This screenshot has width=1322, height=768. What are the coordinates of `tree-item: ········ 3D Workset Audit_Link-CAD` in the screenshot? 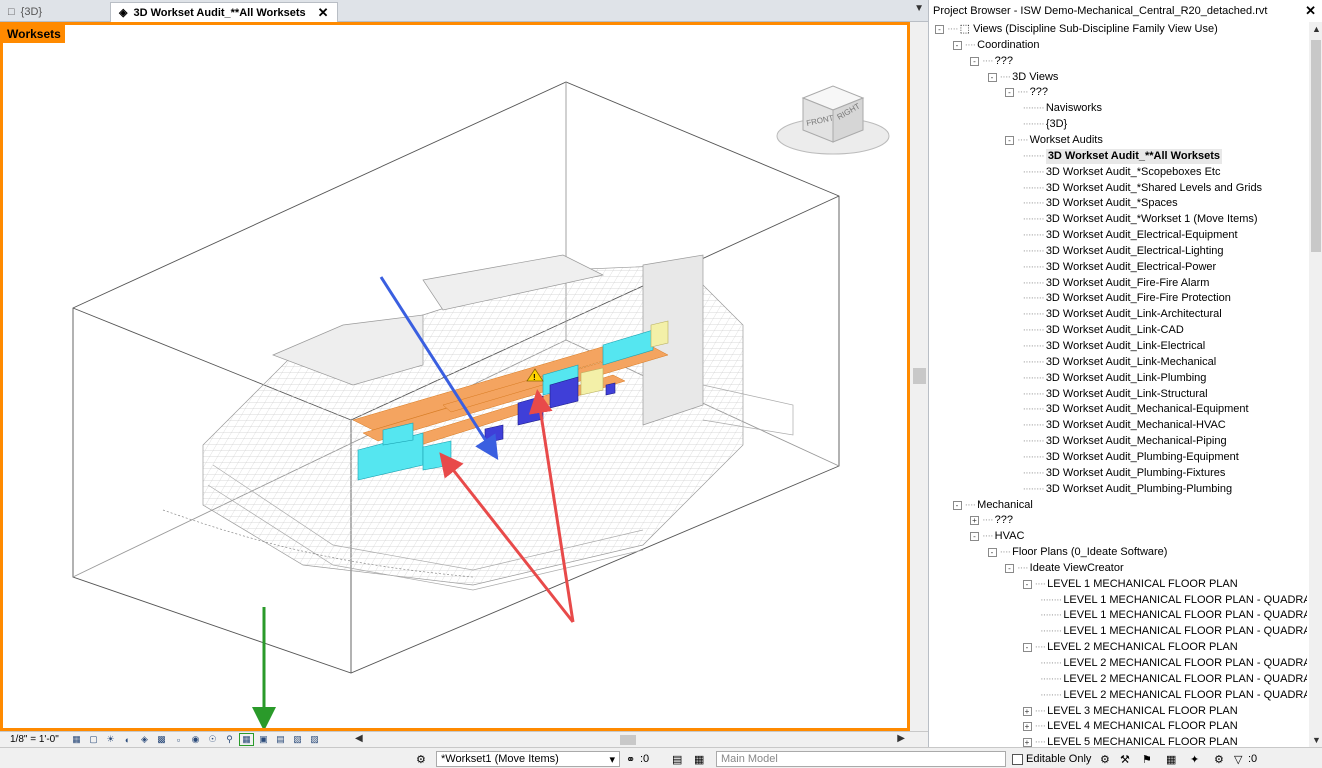 It's located at (1103, 330).